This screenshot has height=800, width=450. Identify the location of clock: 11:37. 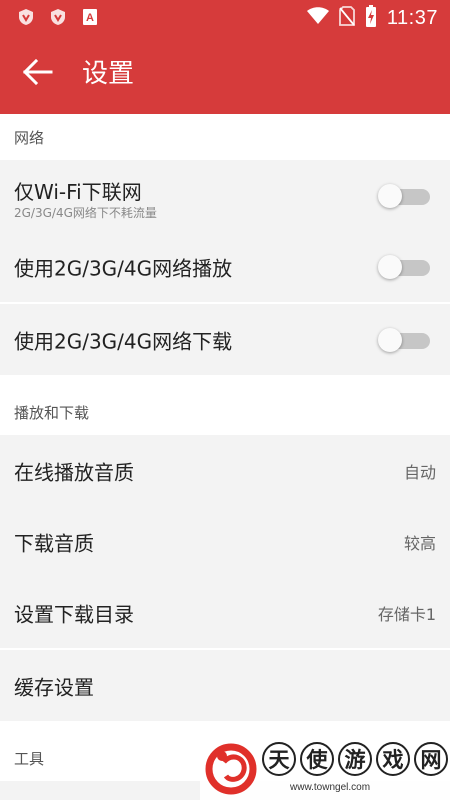
(412, 17).